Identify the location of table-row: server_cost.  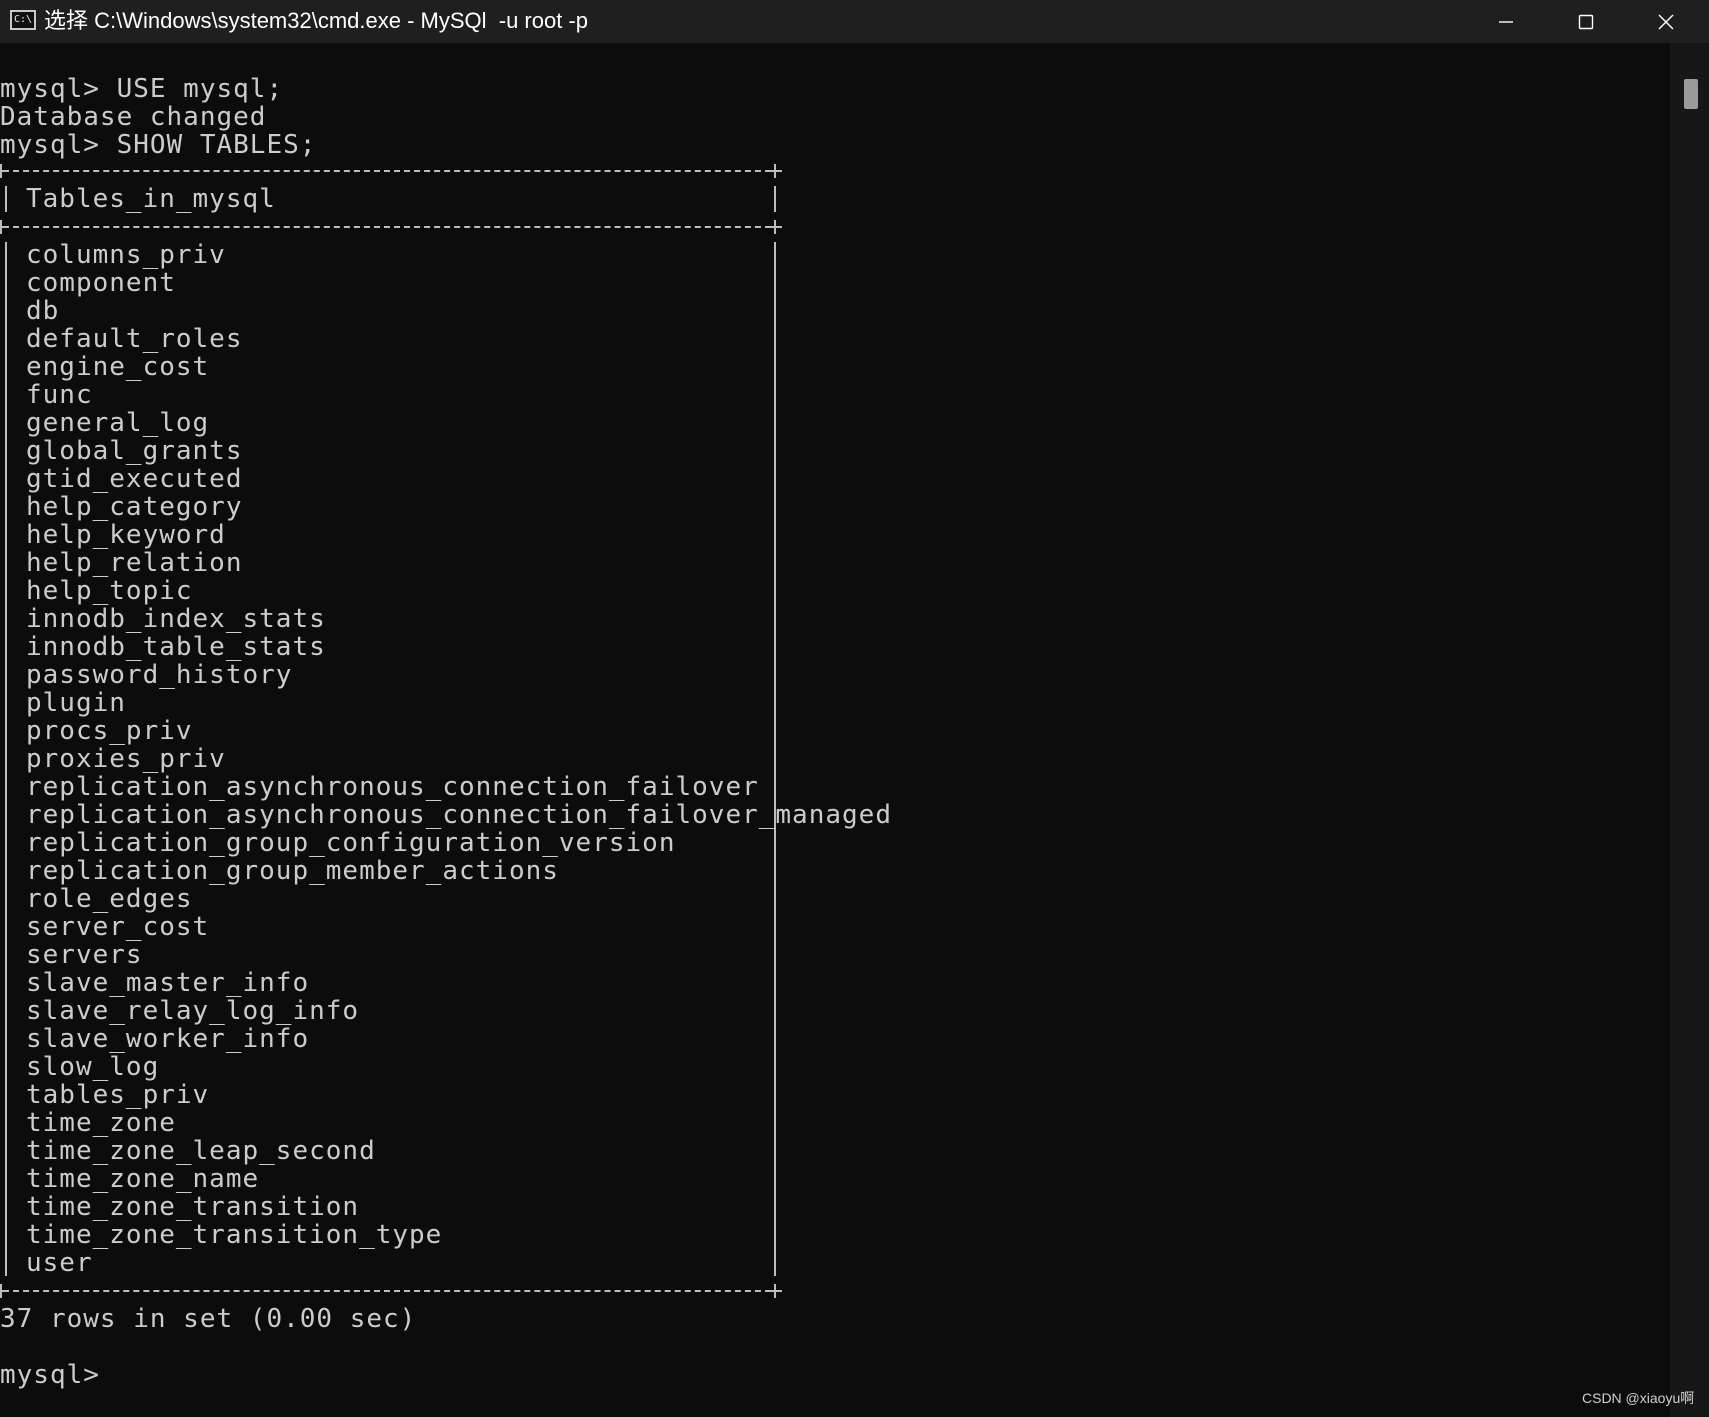
(118, 927).